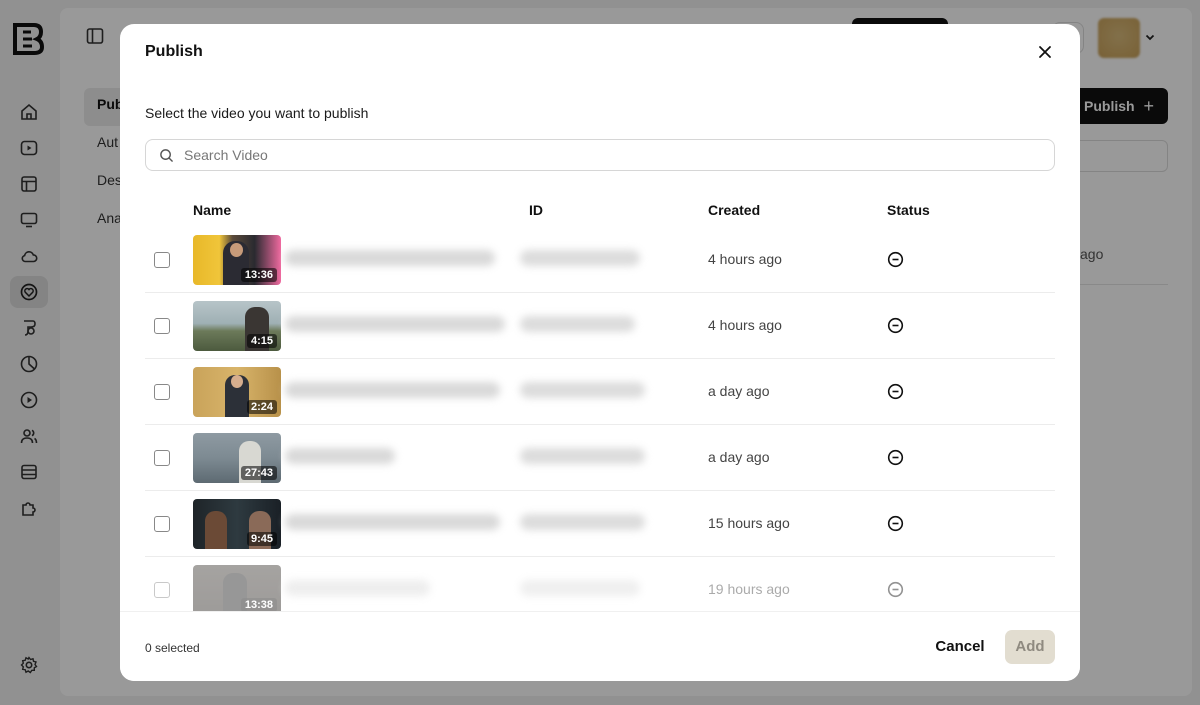 The image size is (1200, 705). Describe the element at coordinates (237, 260) in the screenshot. I see `video-thumbnail: 13:36` at that location.